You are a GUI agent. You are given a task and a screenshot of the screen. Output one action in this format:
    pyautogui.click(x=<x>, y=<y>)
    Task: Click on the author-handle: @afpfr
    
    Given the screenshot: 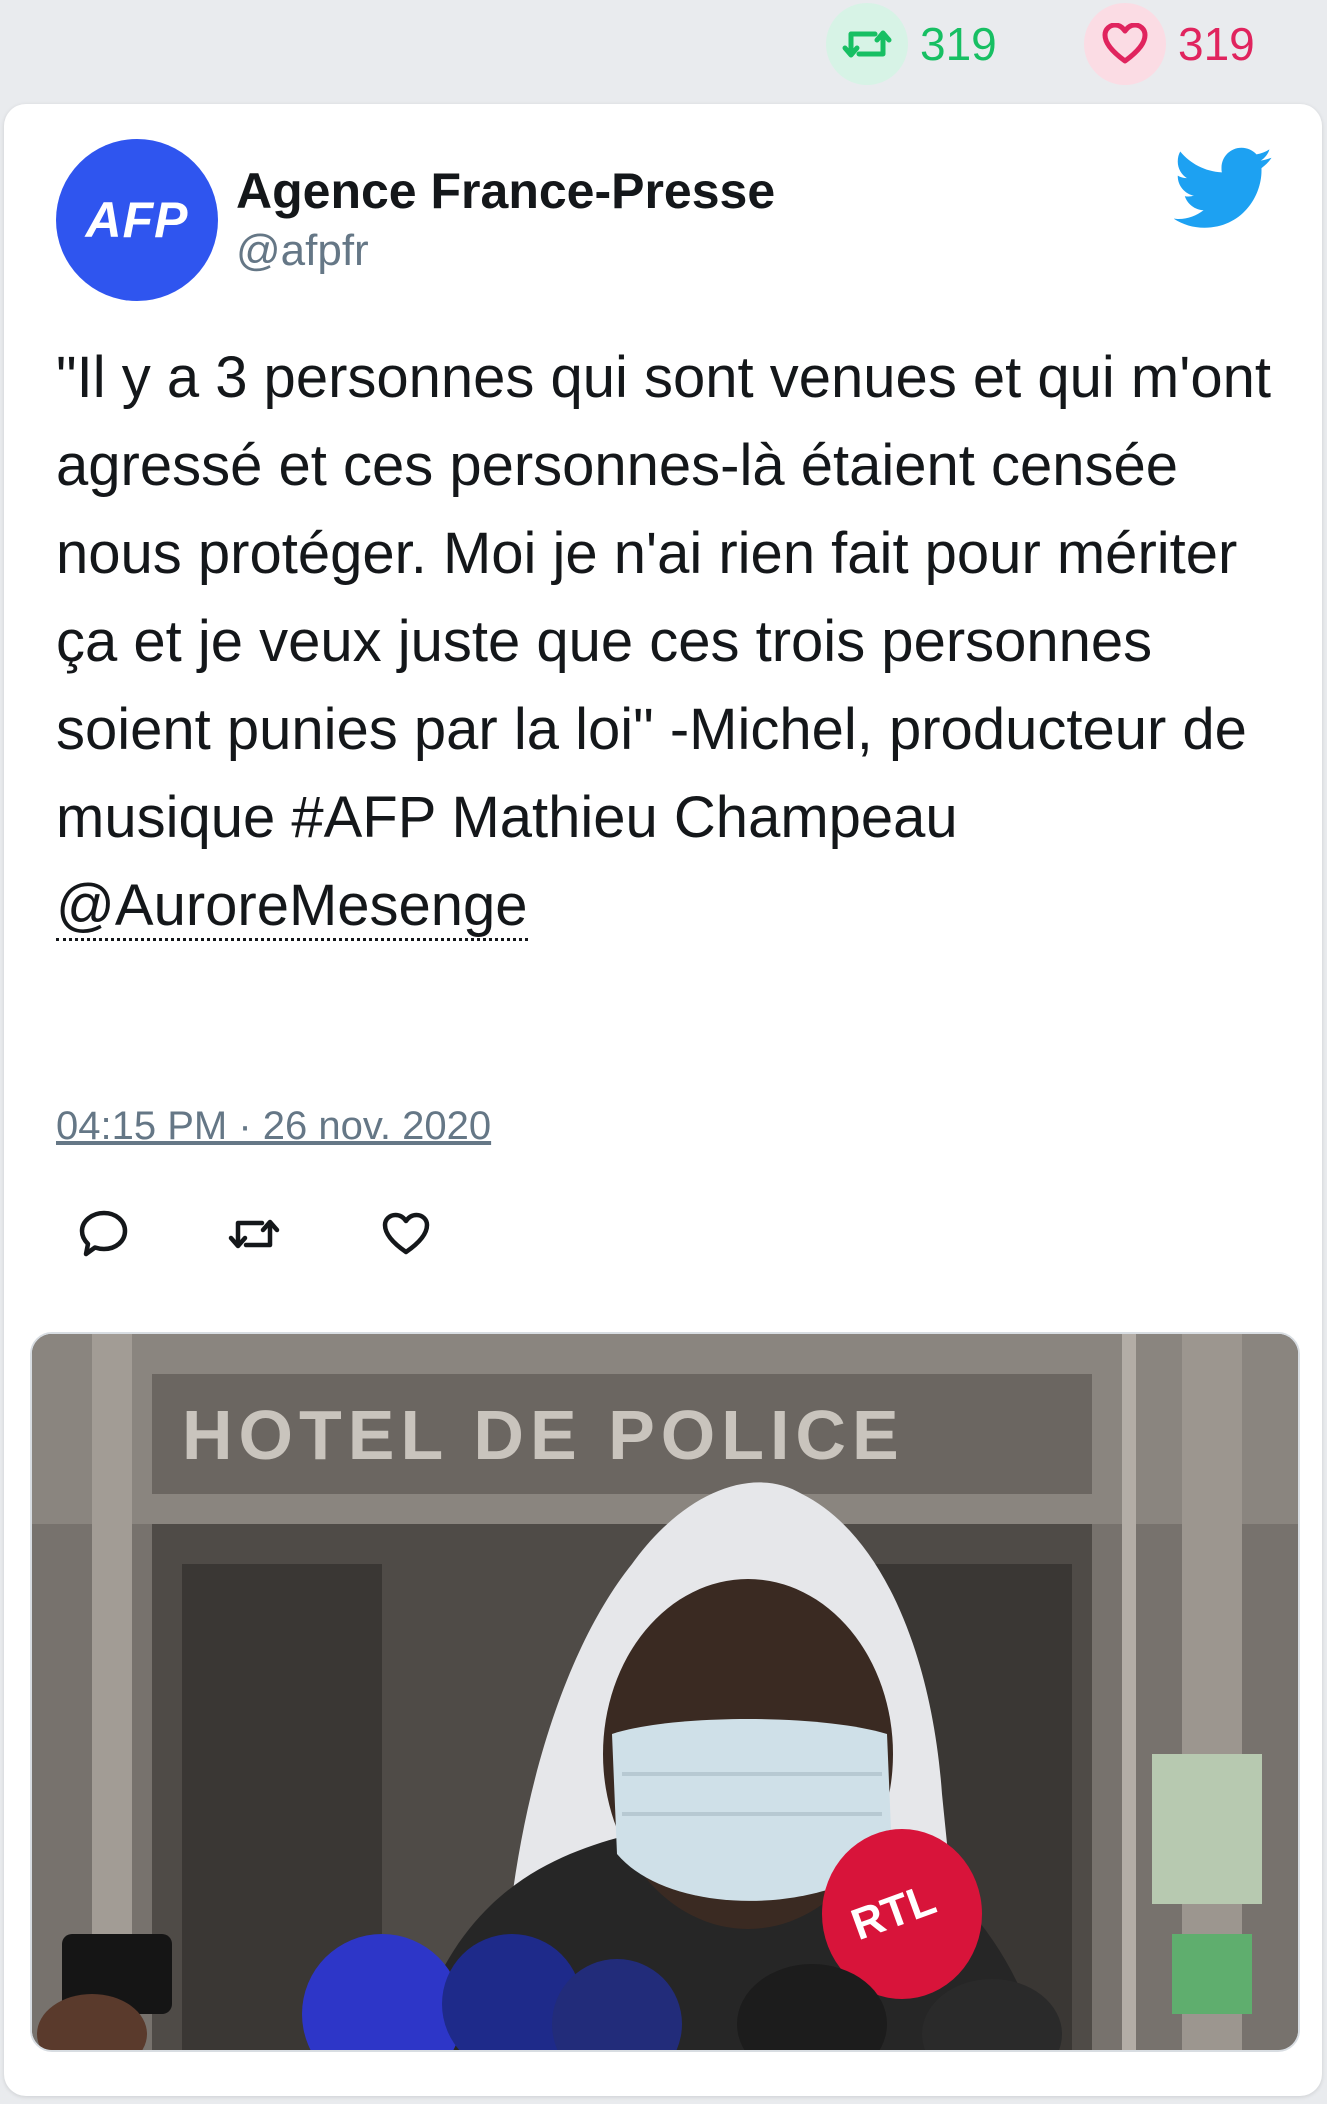 What is the action you would take?
    pyautogui.click(x=302, y=251)
    